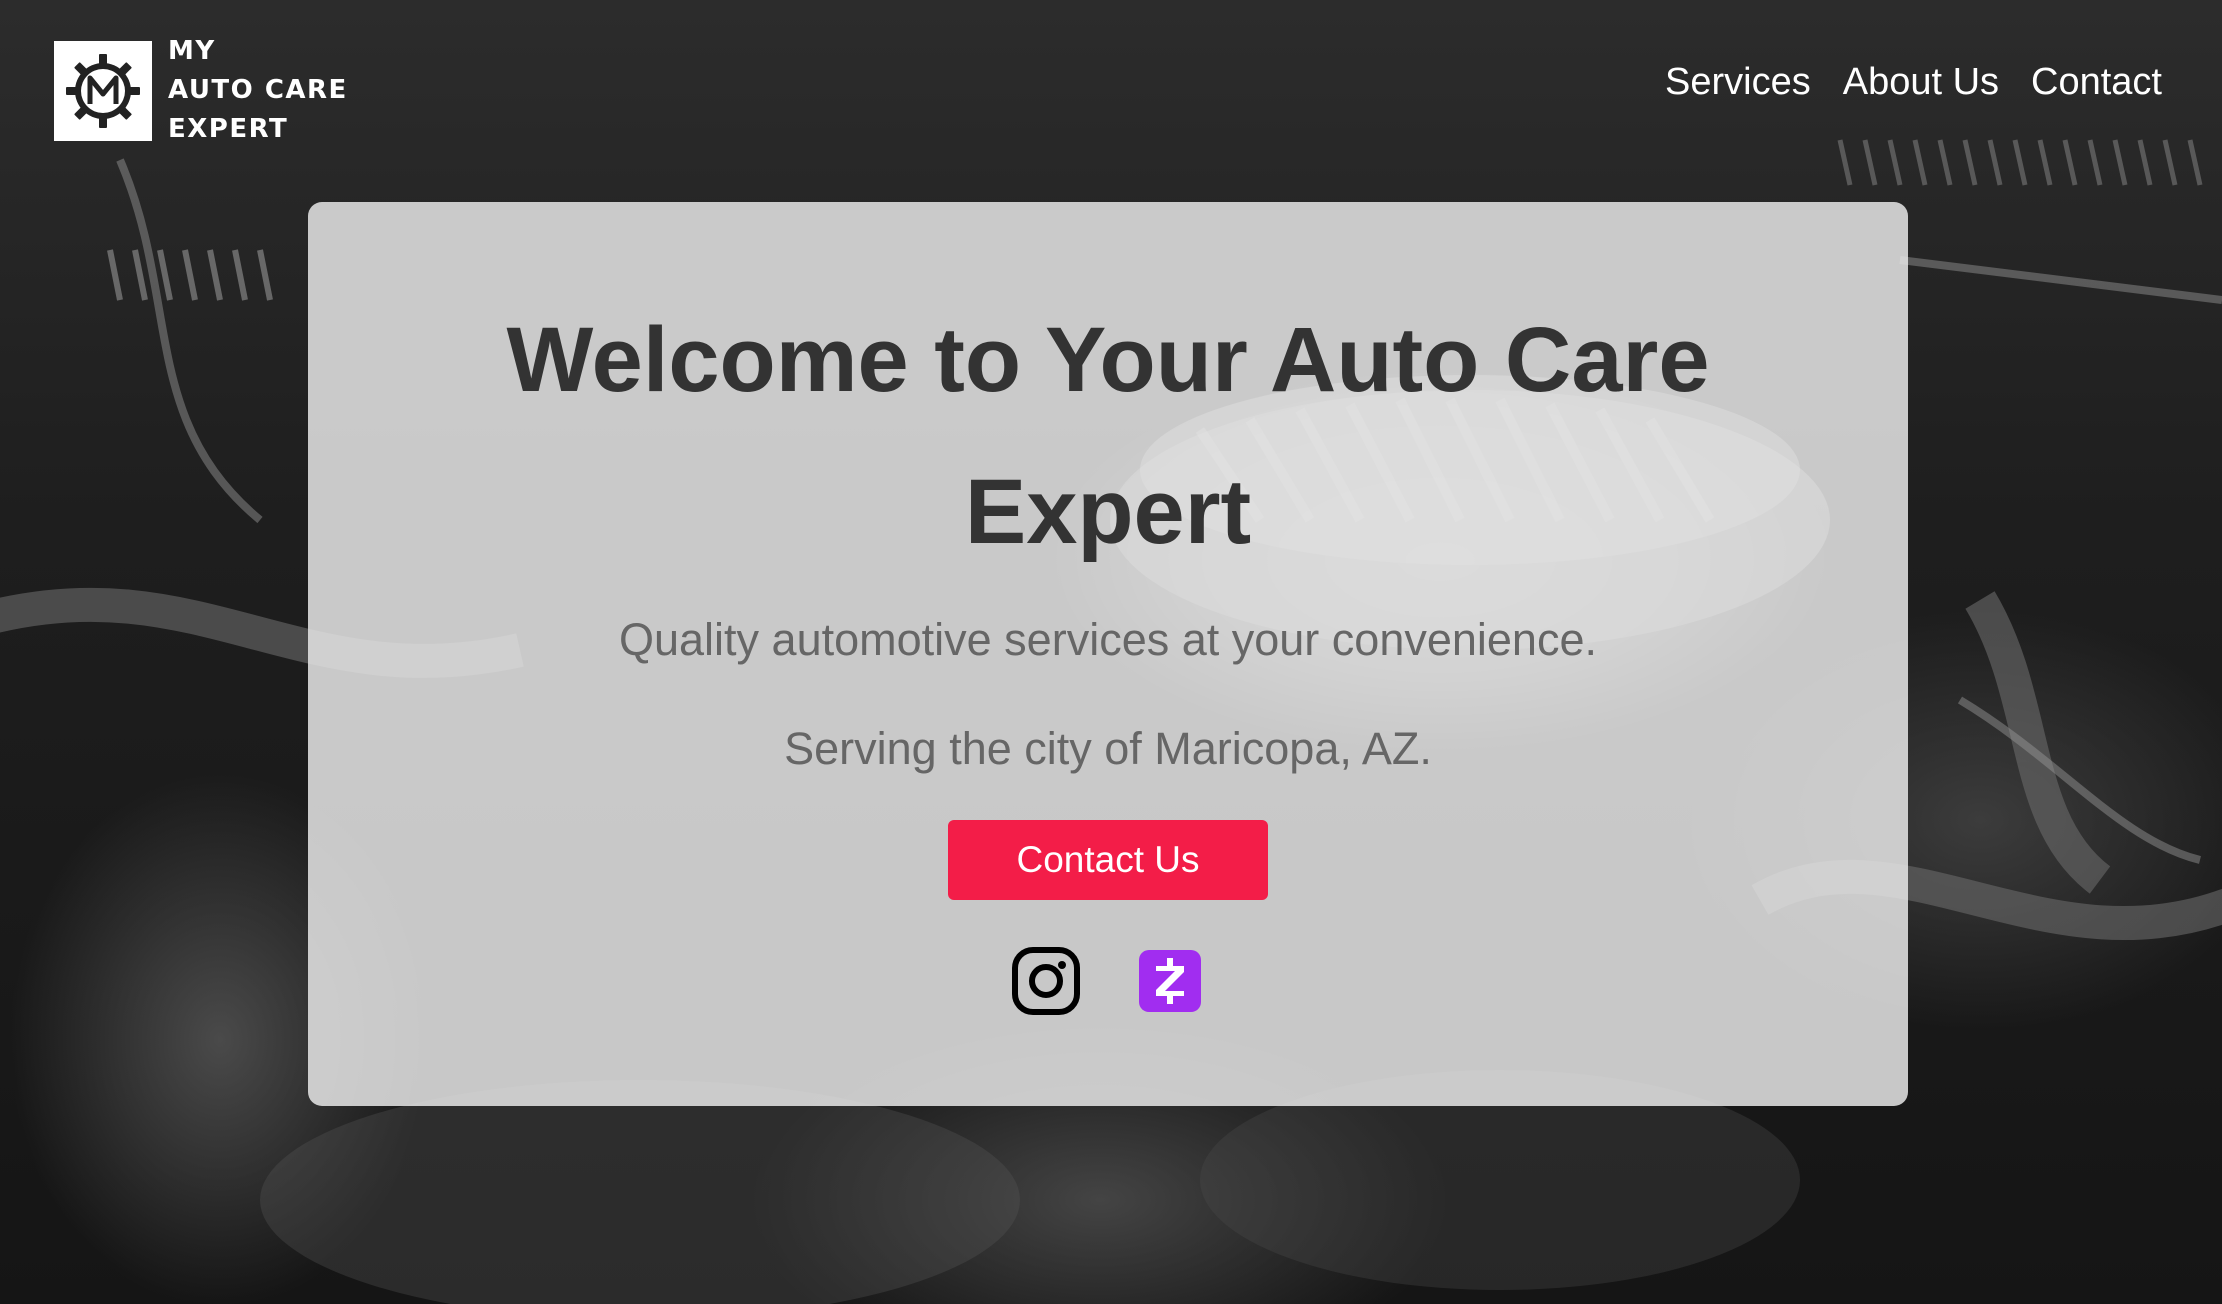  What do you see at coordinates (192, 51) in the screenshot?
I see `brand-name-line-1: MY` at bounding box center [192, 51].